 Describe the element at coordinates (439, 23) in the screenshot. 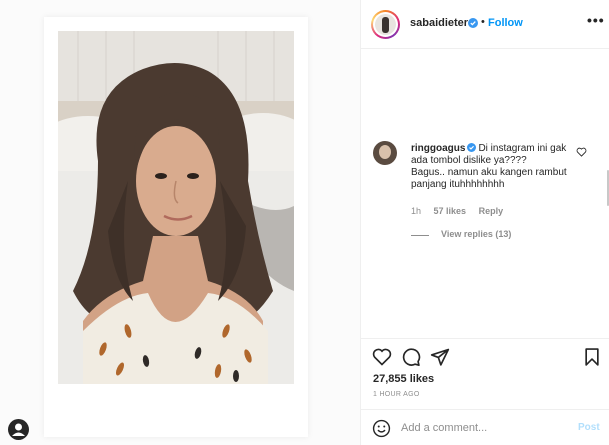

I see `author-username: sabaidieter` at that location.